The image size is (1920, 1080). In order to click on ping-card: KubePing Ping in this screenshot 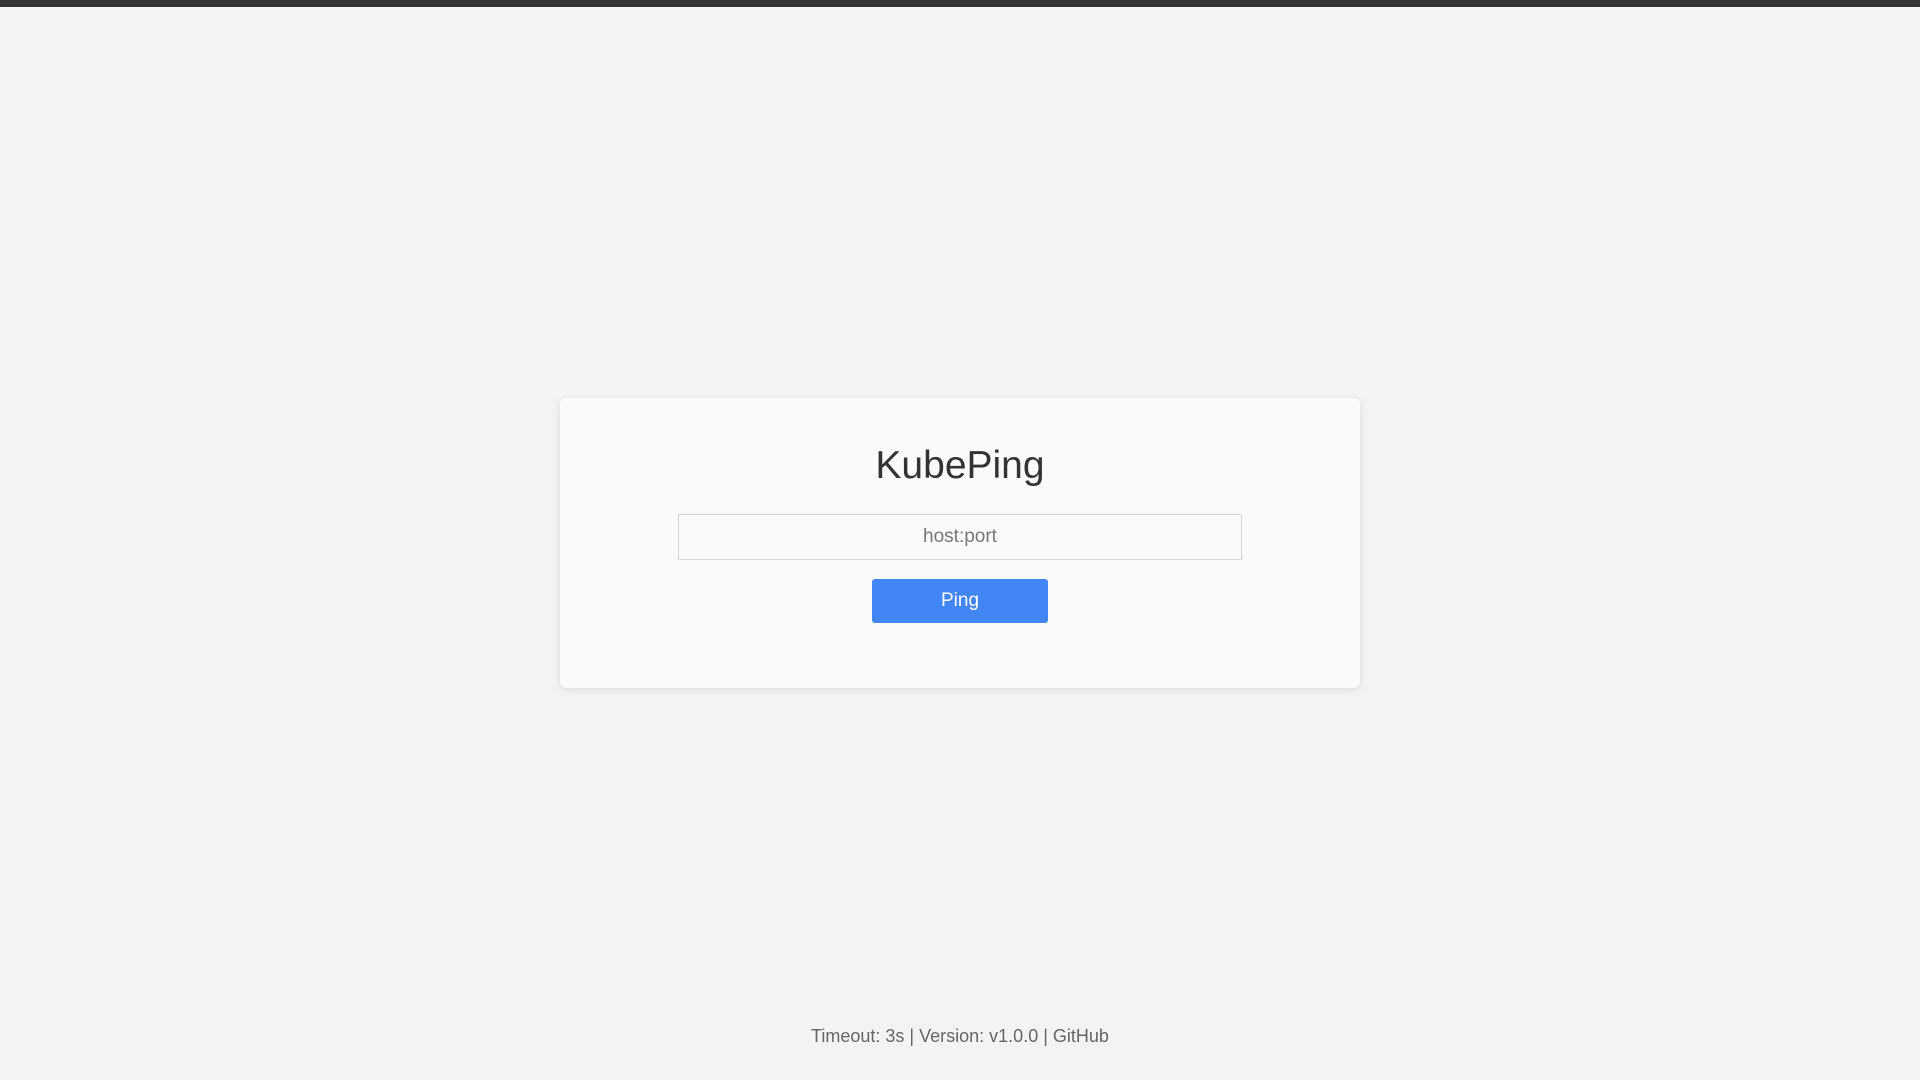, I will do `click(960, 543)`.